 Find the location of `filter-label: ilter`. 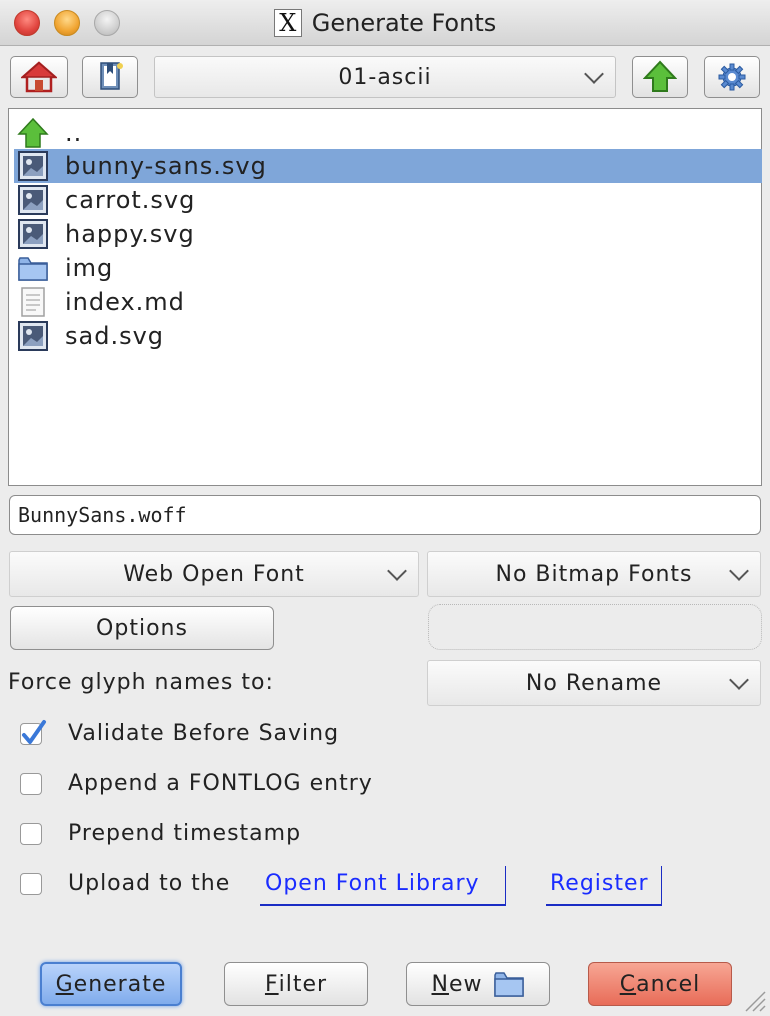

filter-label: ilter is located at coordinates (303, 984).